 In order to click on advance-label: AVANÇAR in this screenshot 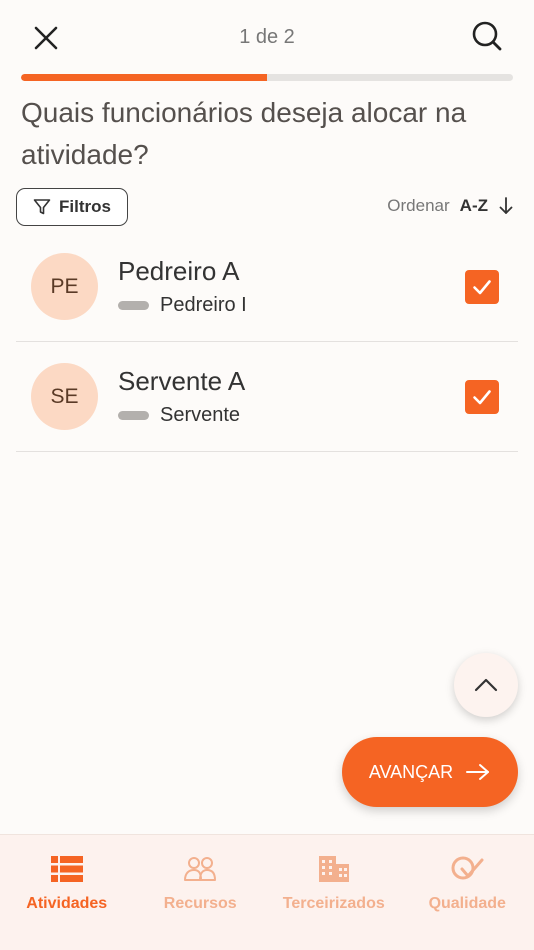, I will do `click(411, 771)`.